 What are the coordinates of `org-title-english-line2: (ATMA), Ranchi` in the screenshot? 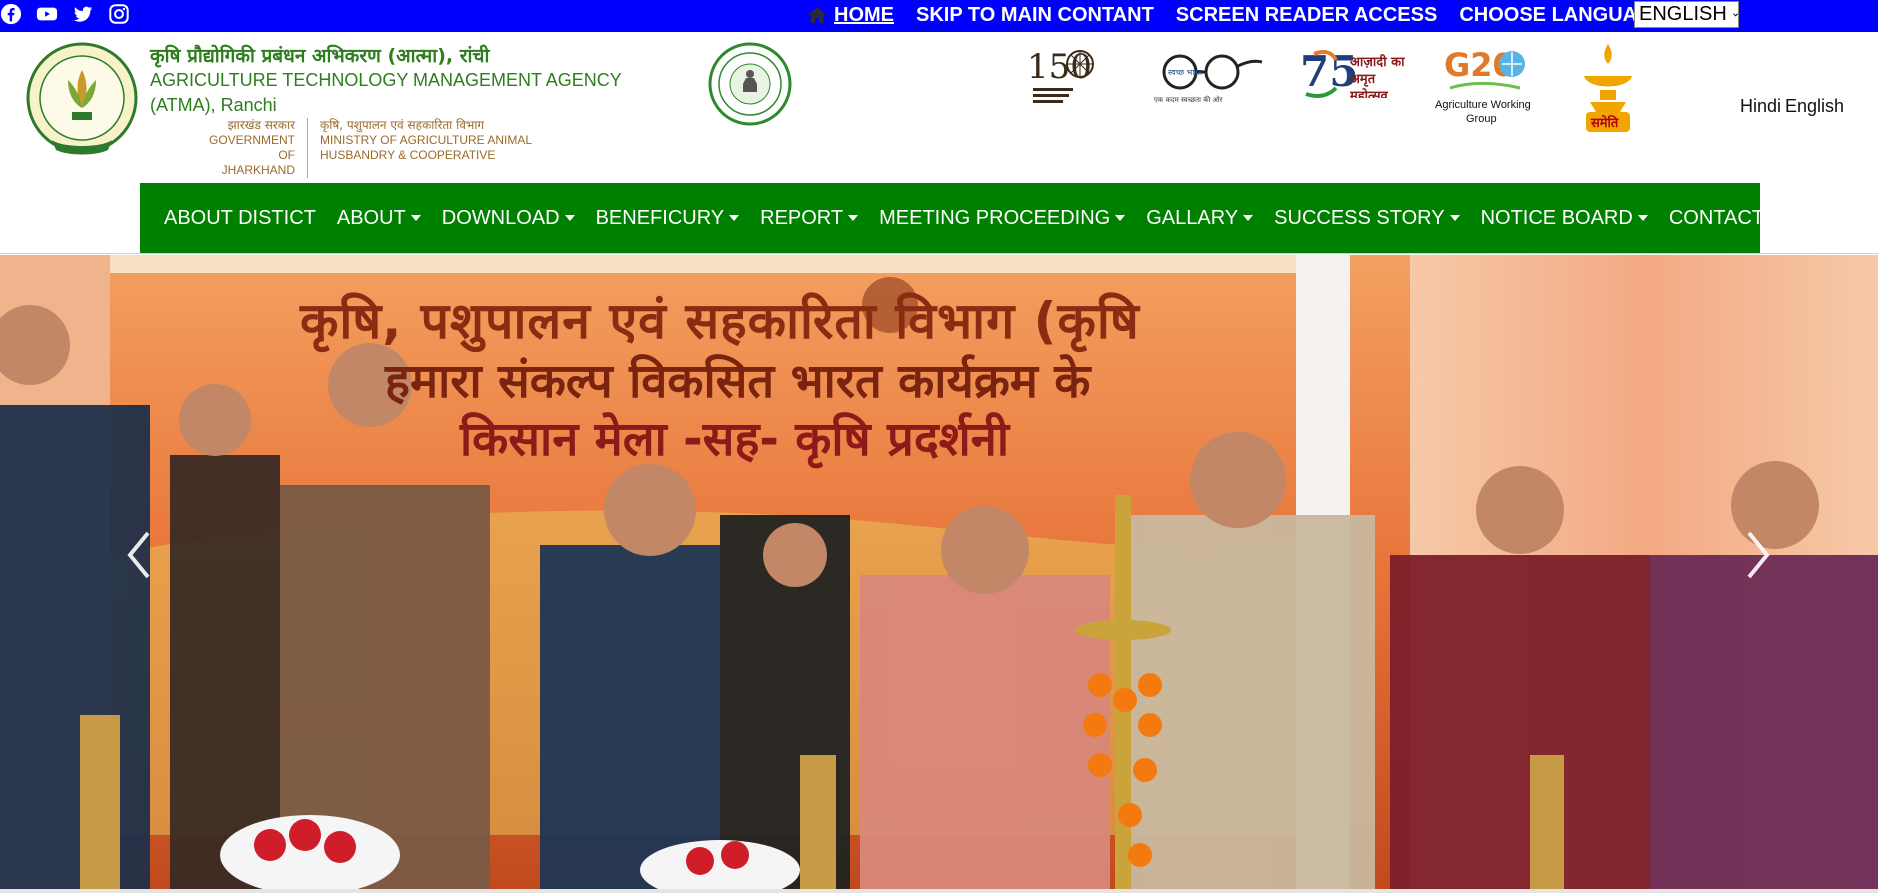 It's located at (213, 105).